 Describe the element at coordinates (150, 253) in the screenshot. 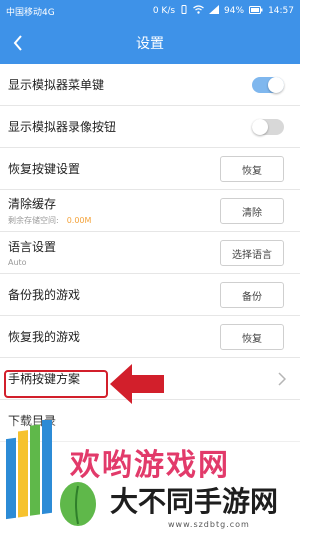

I see `setting-row-language: 语言设置 Auto 选择语言` at that location.